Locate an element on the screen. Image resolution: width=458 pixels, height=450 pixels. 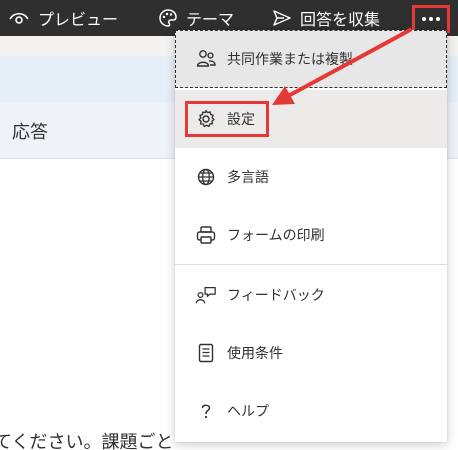
eye-icon is located at coordinates (19, 18).